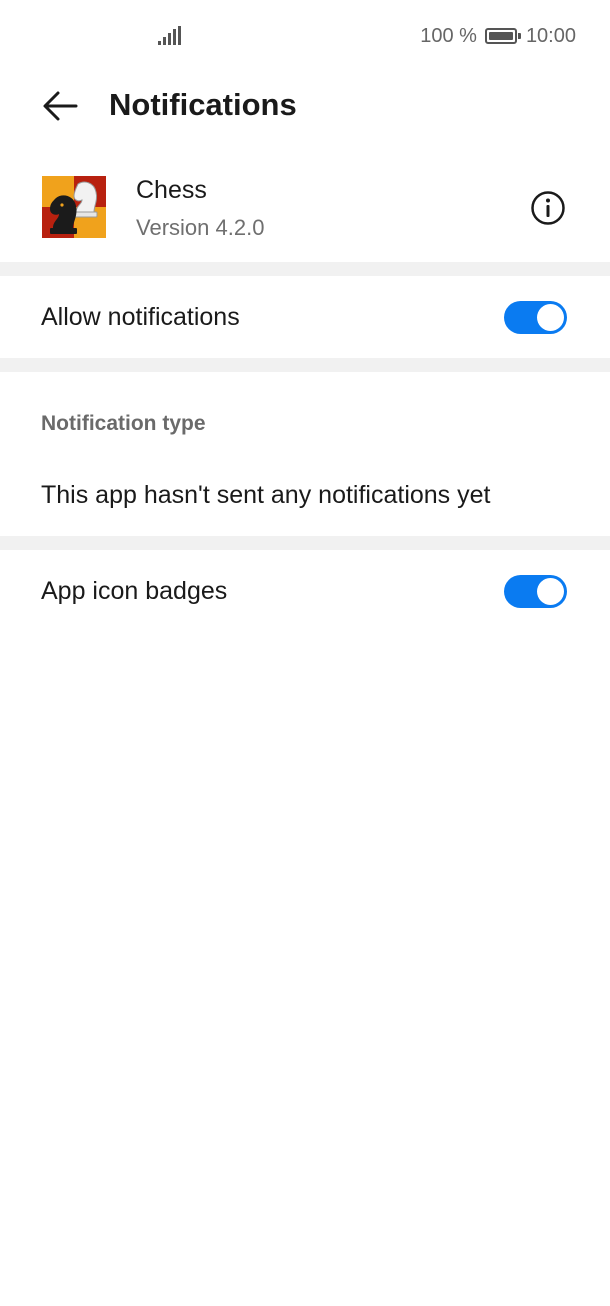 This screenshot has width=610, height=1306. I want to click on app-icon-badges-toggle, so click(535, 591).